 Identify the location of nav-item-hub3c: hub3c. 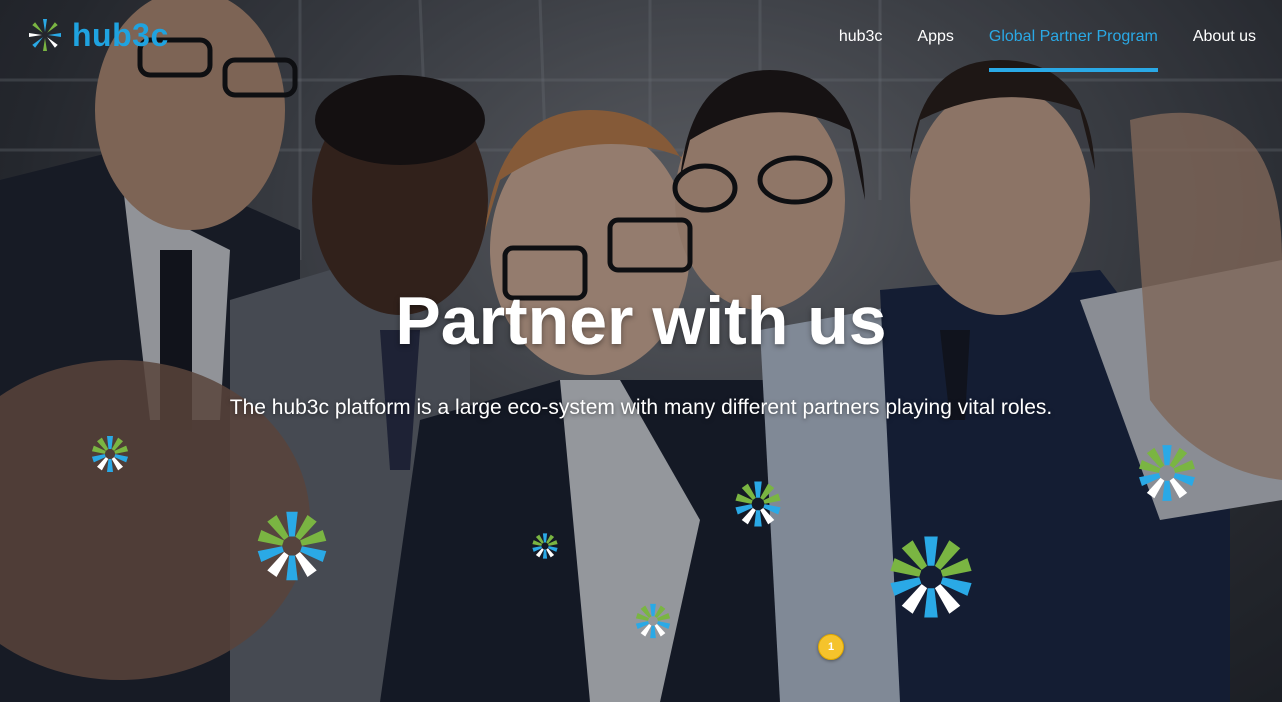
(861, 37).